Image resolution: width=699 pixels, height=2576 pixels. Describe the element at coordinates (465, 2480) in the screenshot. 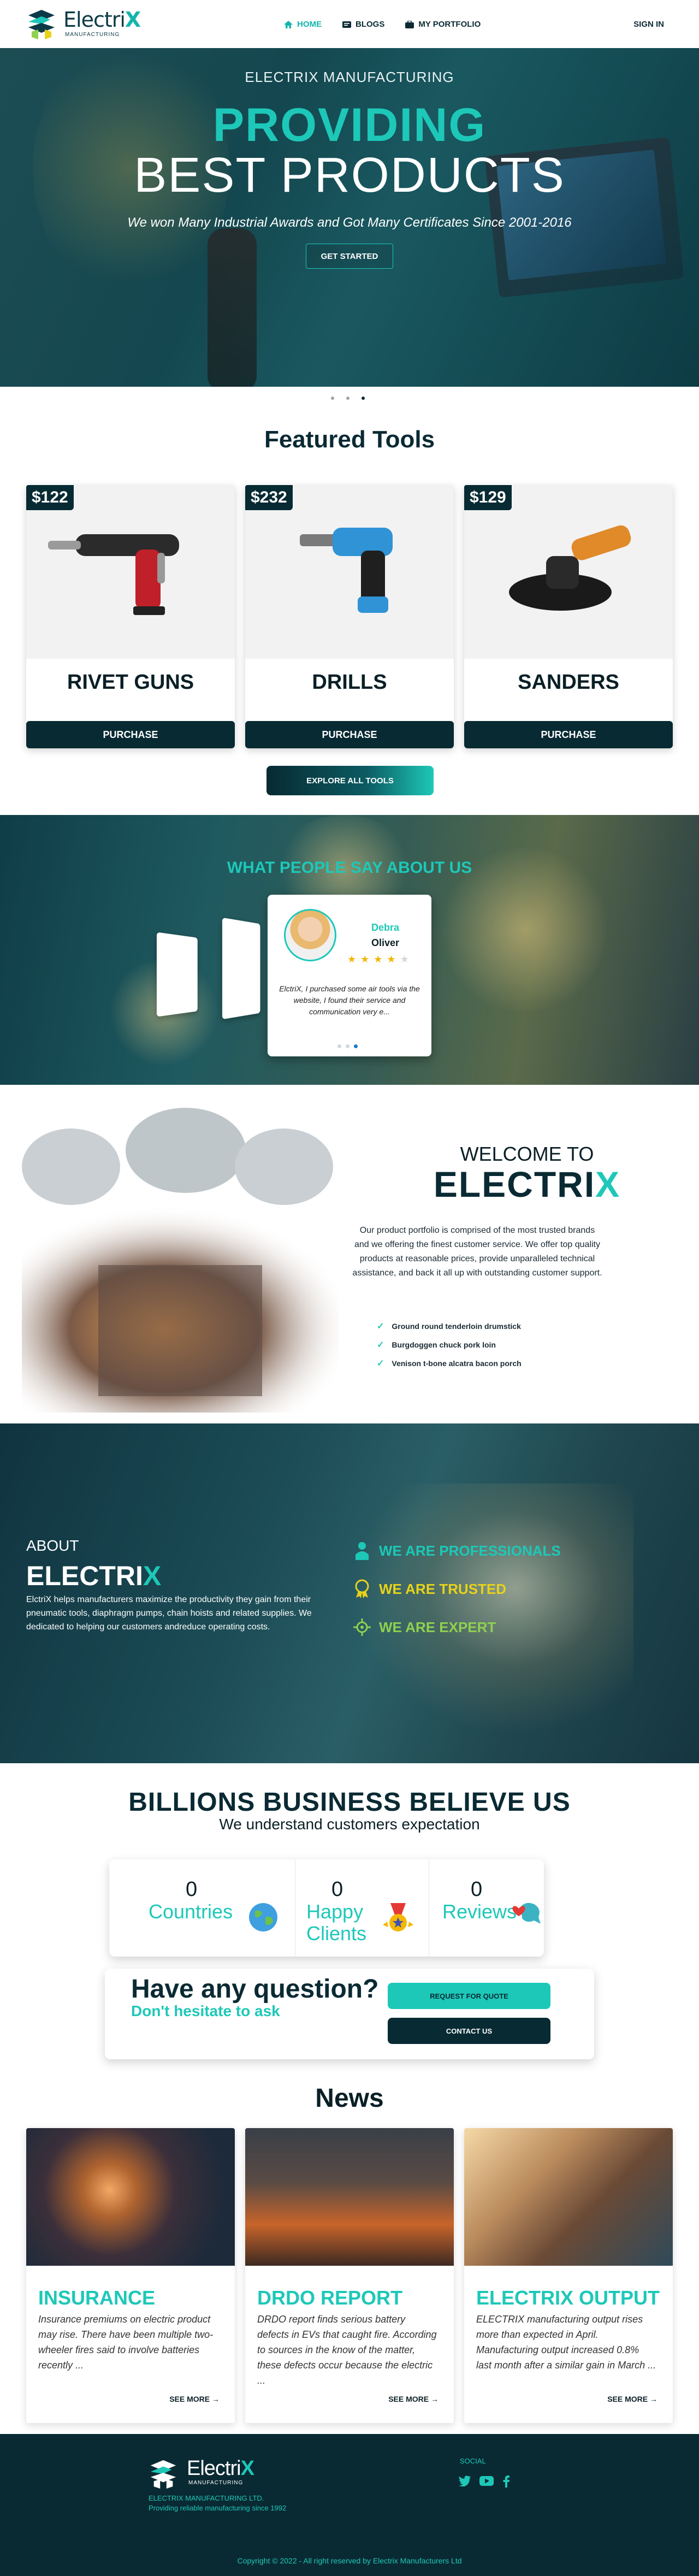

I see `twitter-icon` at that location.